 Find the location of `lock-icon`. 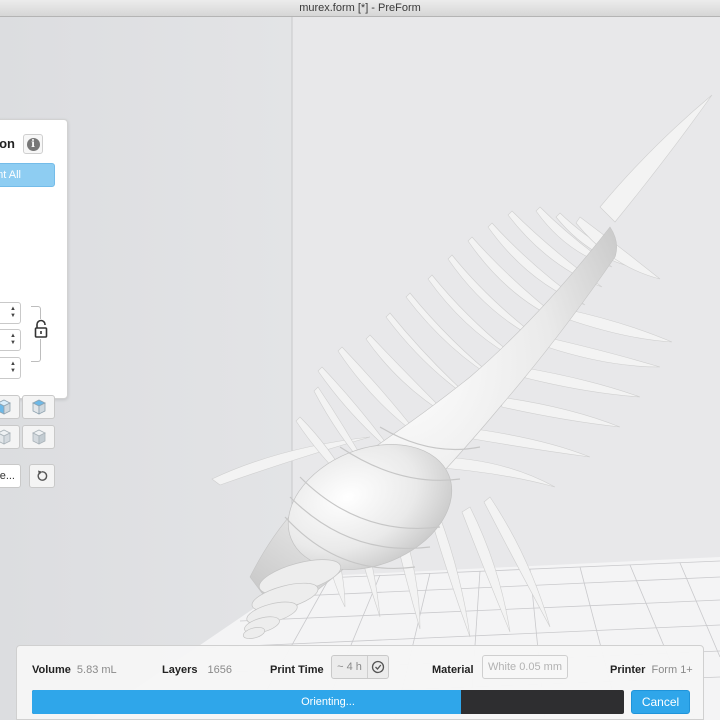

lock-icon is located at coordinates (41, 328).